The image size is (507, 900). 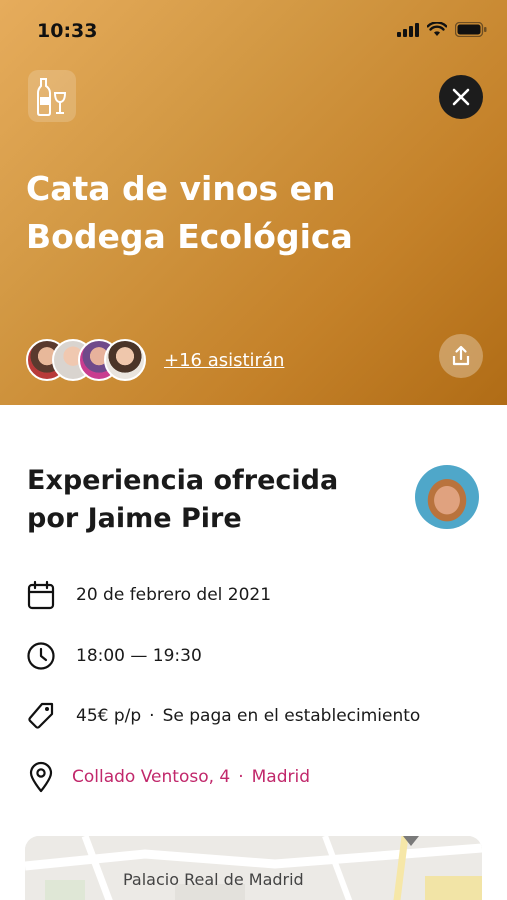 What do you see at coordinates (183, 499) in the screenshot?
I see `host-title: Experiencia ofrecida por Jaime Pire` at bounding box center [183, 499].